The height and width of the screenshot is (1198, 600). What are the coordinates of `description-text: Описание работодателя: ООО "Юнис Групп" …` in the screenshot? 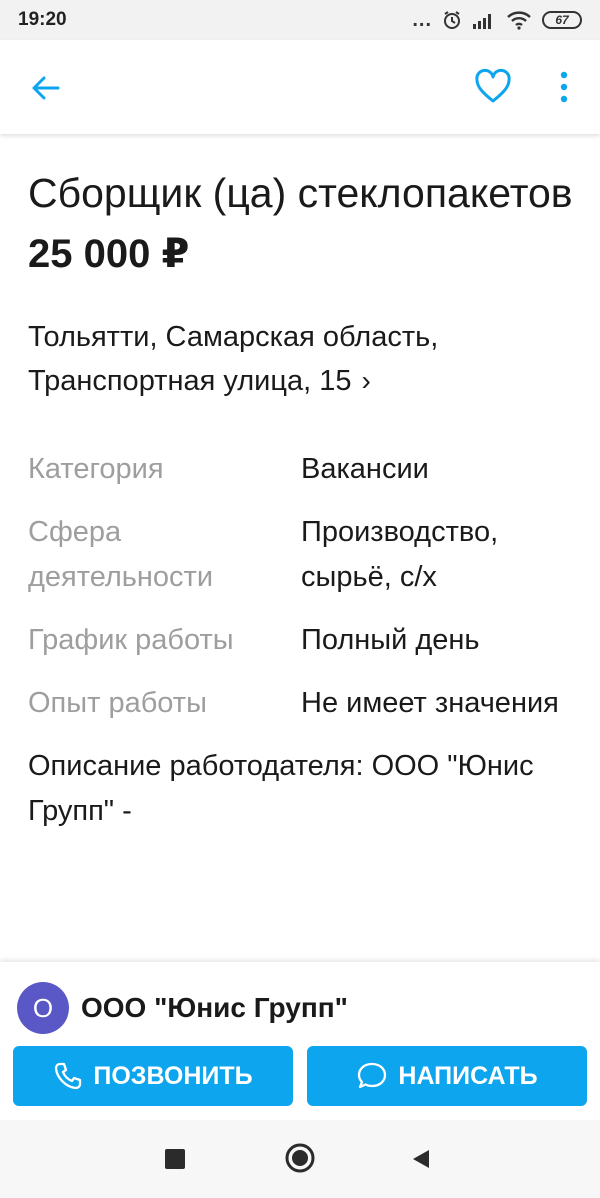 It's located at (281, 788).